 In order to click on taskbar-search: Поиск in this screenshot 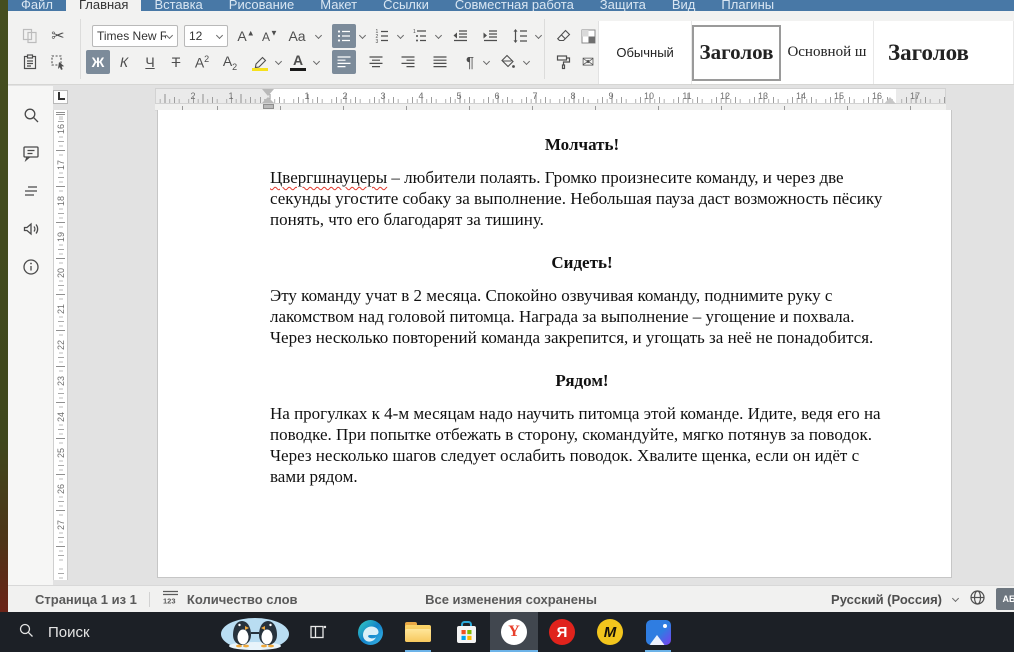, I will do `click(100, 632)`.